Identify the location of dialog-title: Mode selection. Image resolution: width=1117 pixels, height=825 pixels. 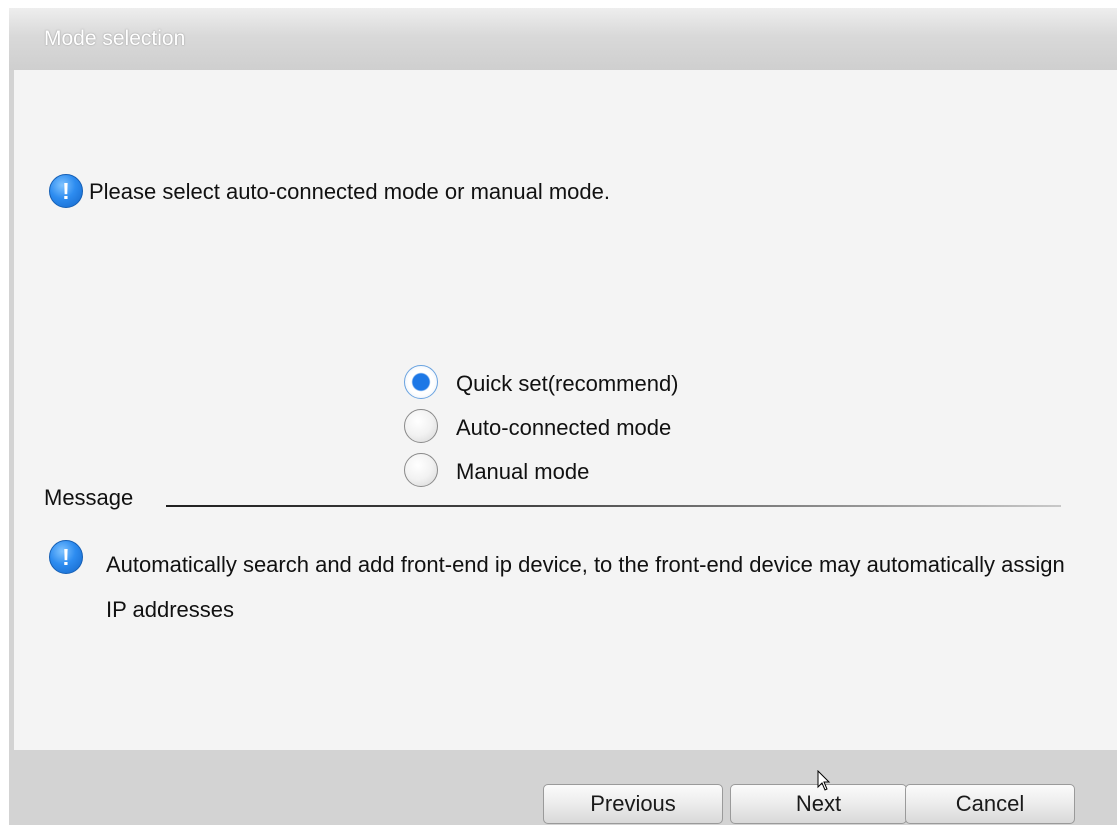
(115, 38).